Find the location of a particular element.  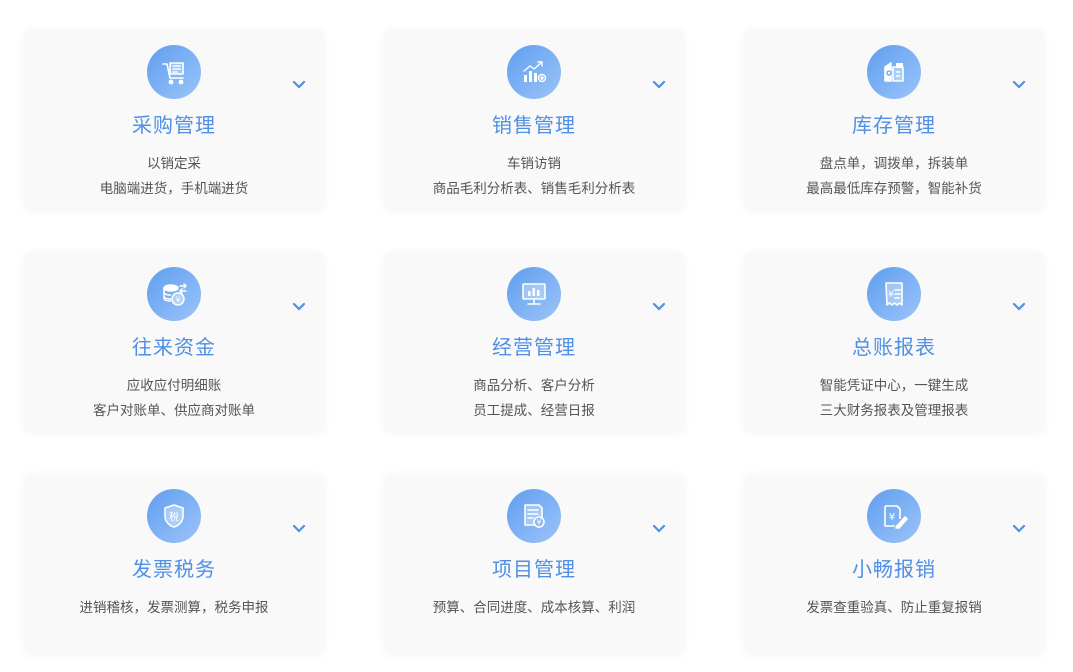

card-title: 往来资金 is located at coordinates (174, 347).